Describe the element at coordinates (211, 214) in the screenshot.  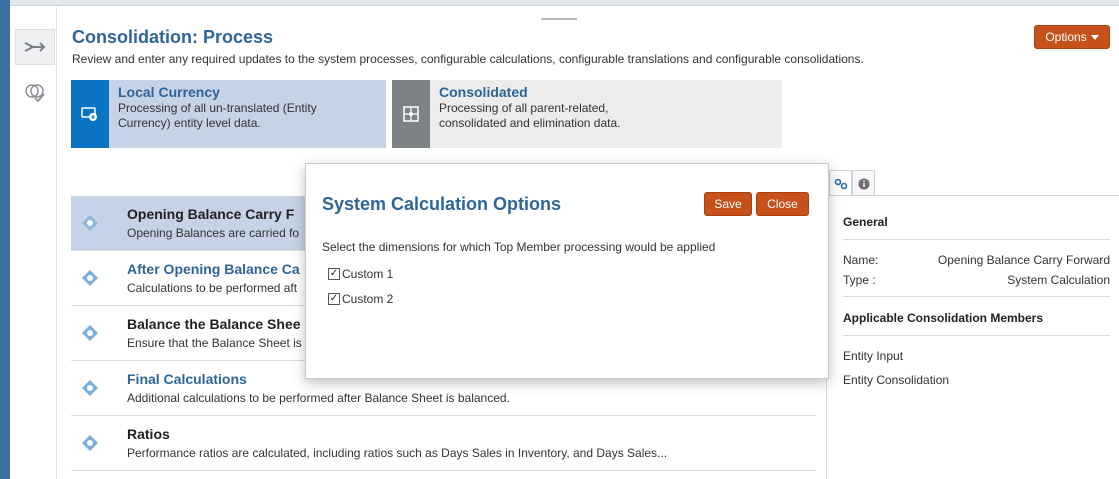
I see `row-title: Opening Balance Carry F` at that location.